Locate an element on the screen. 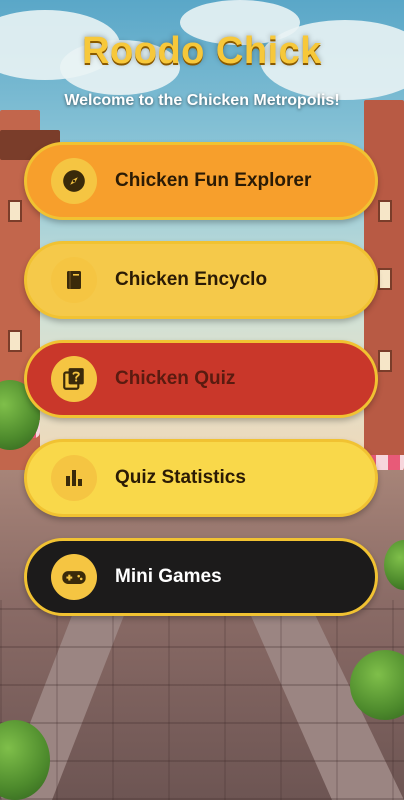 The image size is (404, 800). bar-chart-icon is located at coordinates (74, 478).